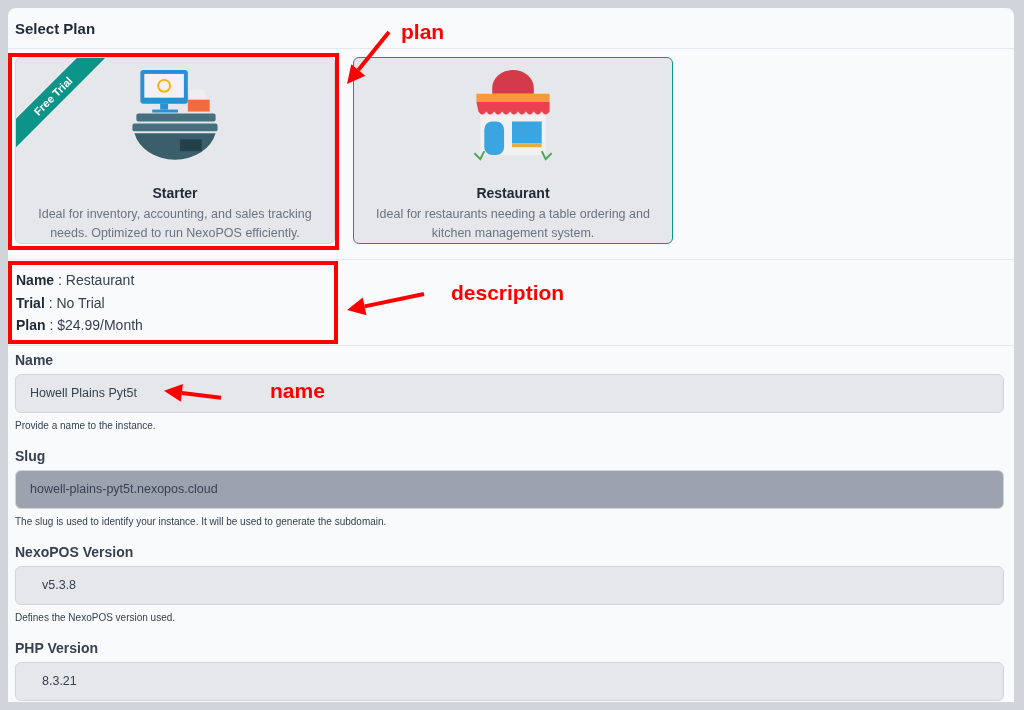 The image size is (1024, 710). Describe the element at coordinates (423, 32) in the screenshot. I see `annotation-label: plan` at that location.